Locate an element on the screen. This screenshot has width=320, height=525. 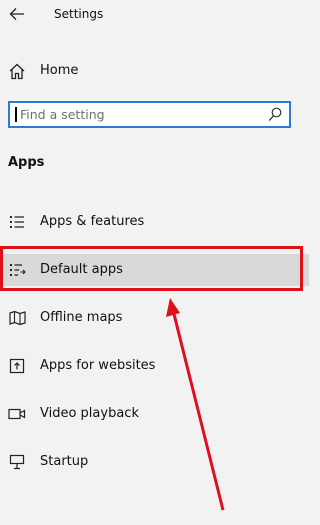
back-arrow-icon is located at coordinates (16, 14).